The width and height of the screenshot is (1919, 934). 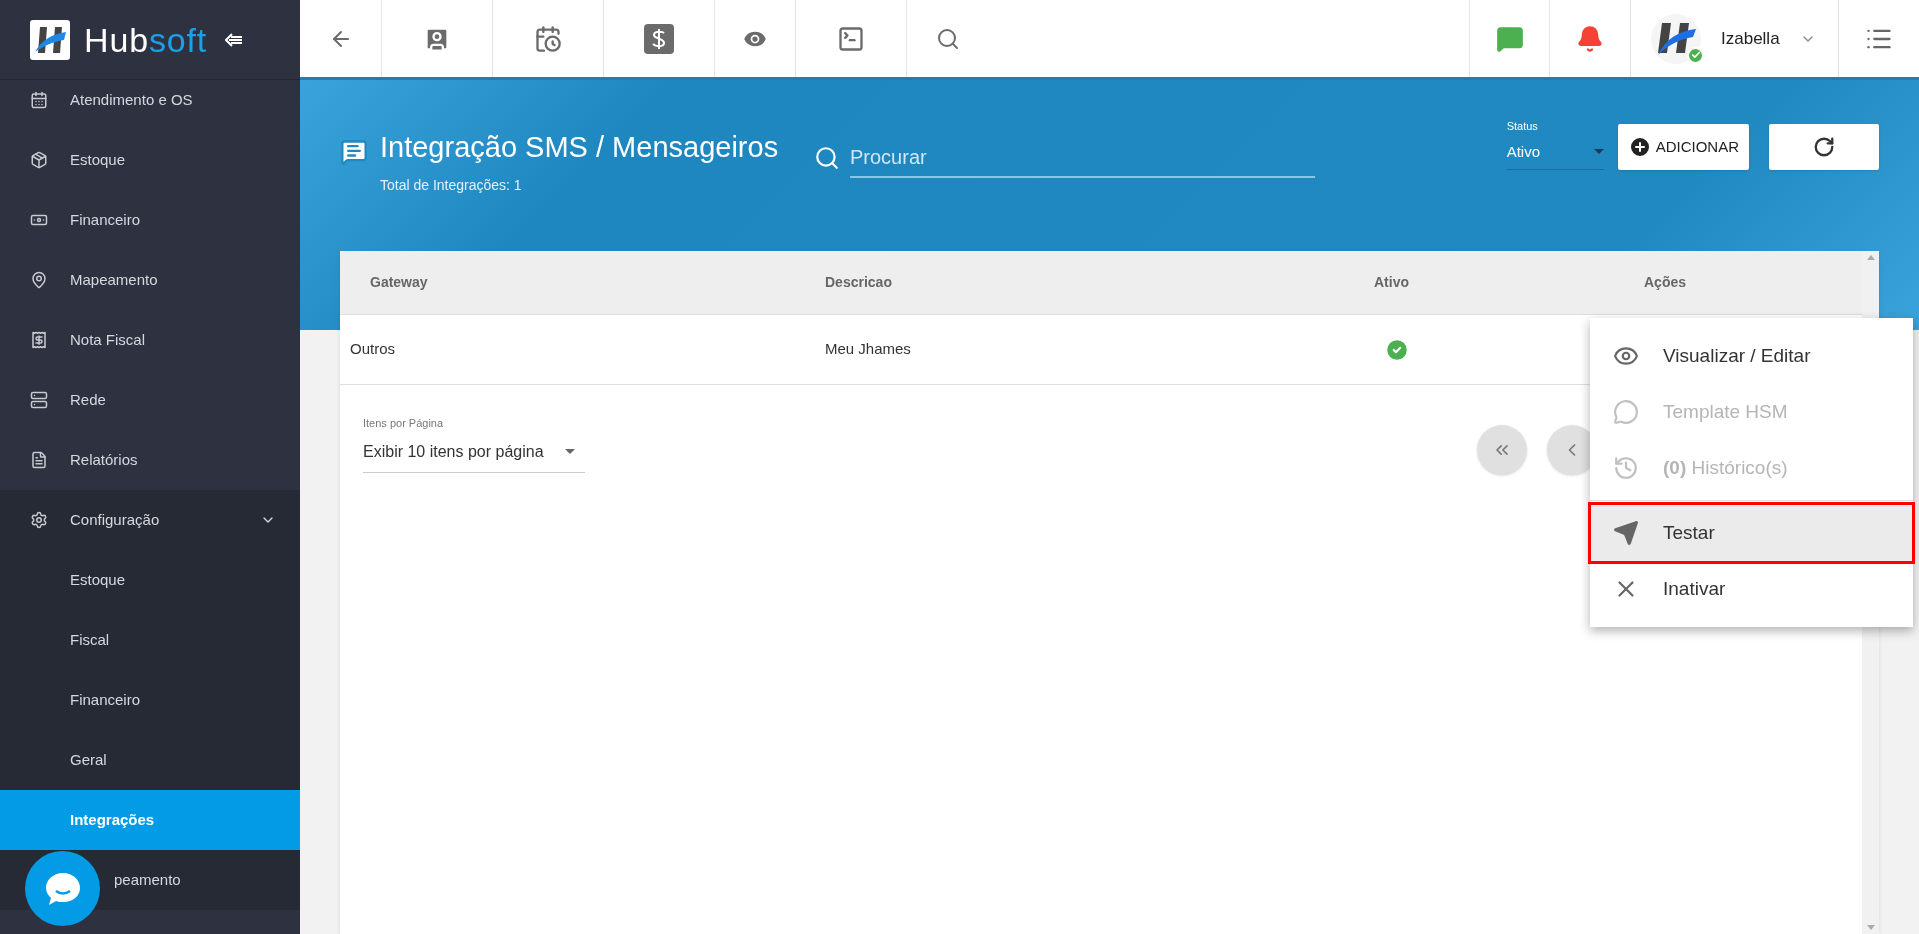 I want to click on page-subtitle: Total de Integrações: 1, so click(x=451, y=185).